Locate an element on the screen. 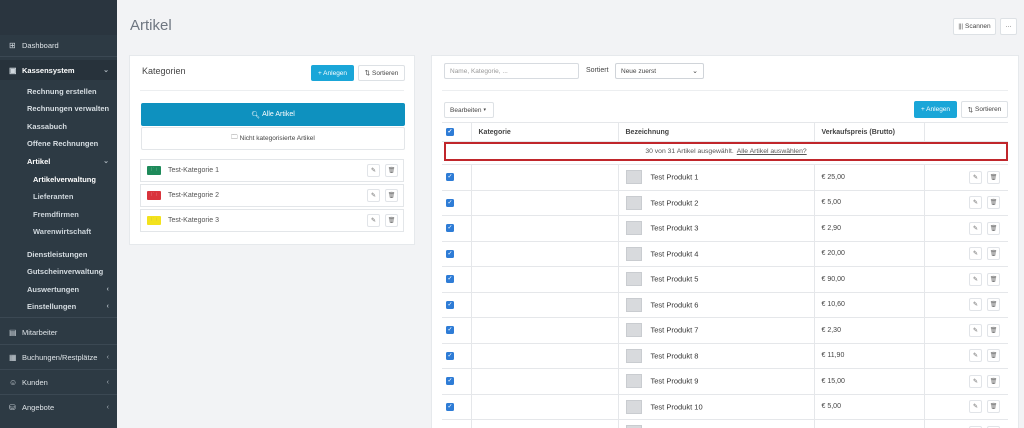  folder-icon: 🗀 is located at coordinates (234, 137).